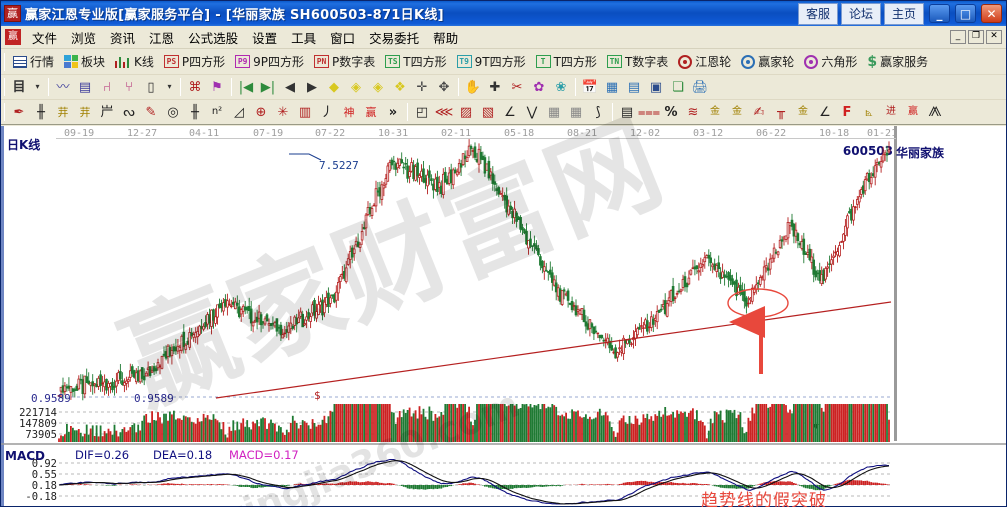 Image resolution: width=1007 pixels, height=507 pixels. I want to click on menu-item-file: 文件, so click(44, 37).